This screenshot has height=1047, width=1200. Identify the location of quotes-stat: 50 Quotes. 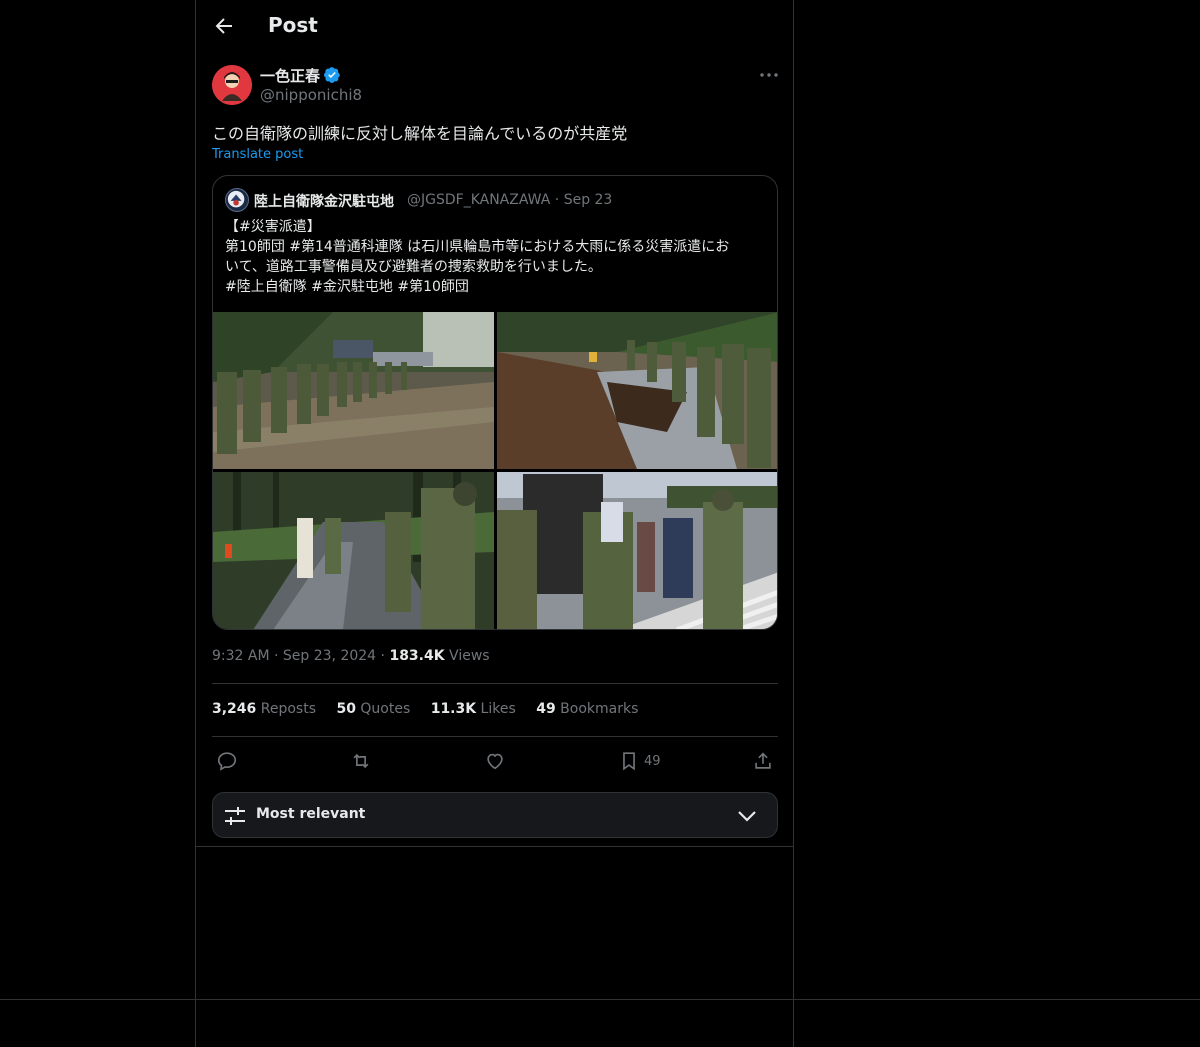
(373, 709).